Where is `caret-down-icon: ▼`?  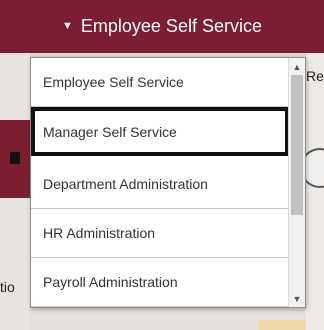 caret-down-icon: ▼ is located at coordinates (67, 25).